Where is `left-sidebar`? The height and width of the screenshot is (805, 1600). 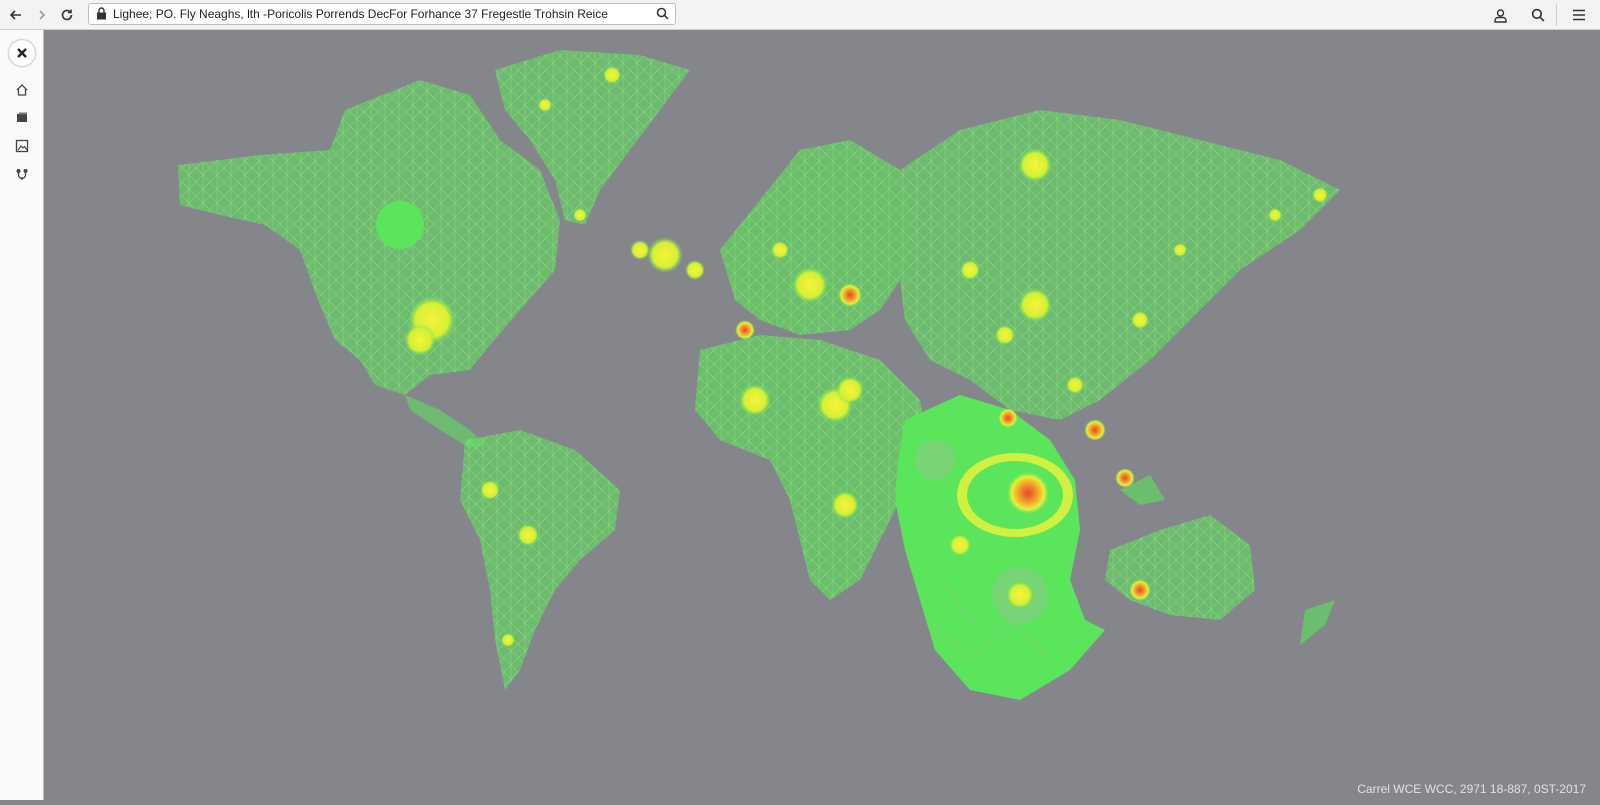
left-sidebar is located at coordinates (22, 415).